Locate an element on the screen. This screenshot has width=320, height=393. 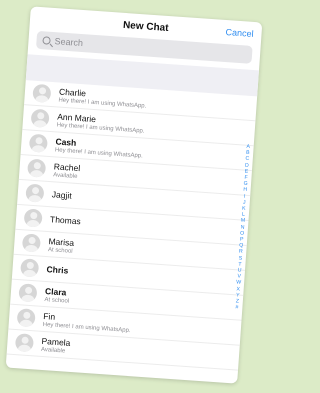
contact-text: Clara At school is located at coordinates (57, 295).